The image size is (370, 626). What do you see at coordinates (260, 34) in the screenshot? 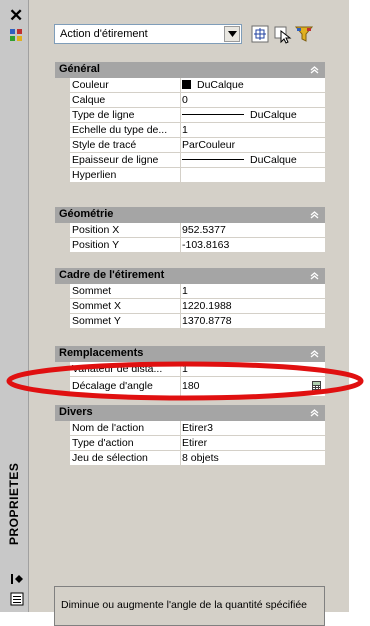
I see `toggle-pickadd-icon` at bounding box center [260, 34].